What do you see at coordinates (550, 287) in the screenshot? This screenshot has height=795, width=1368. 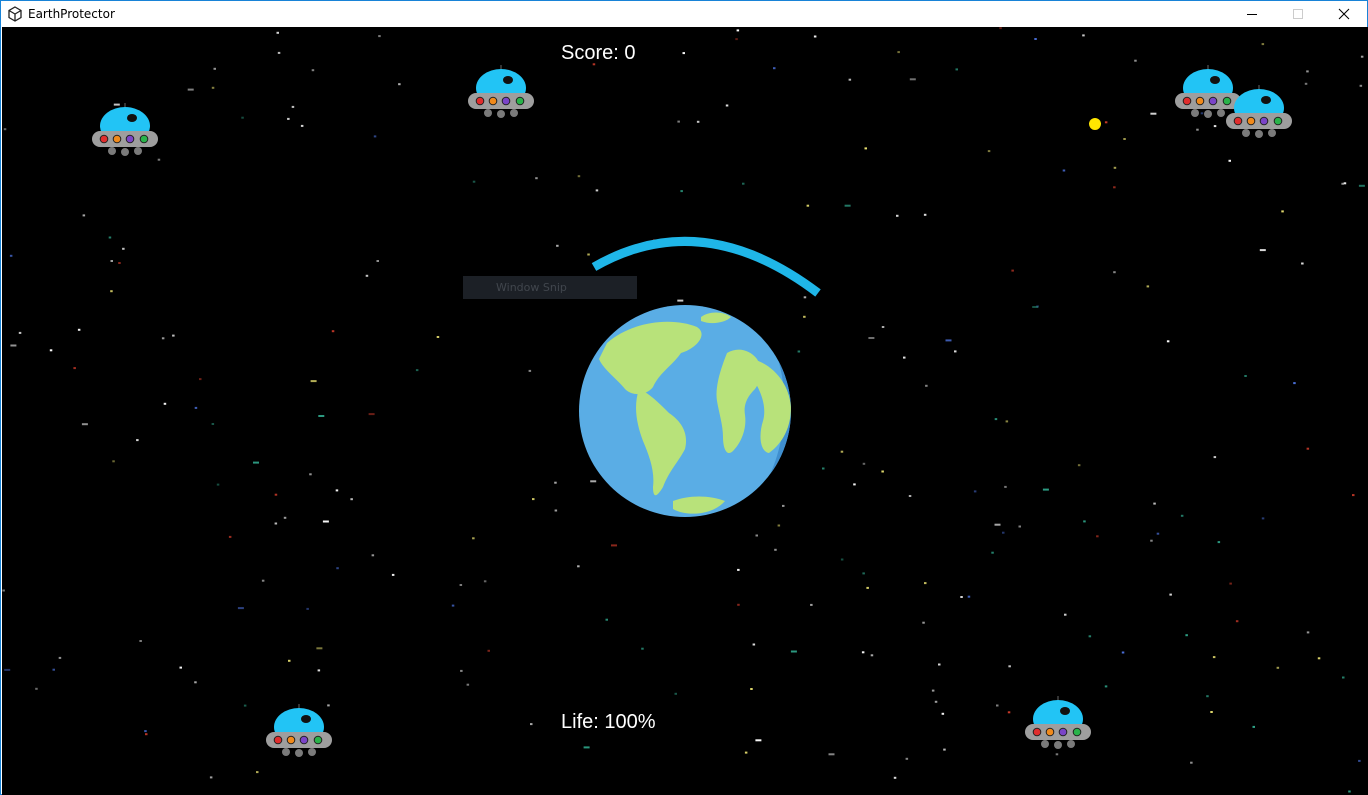 I see `window-snip-overlay: Window Snip` at bounding box center [550, 287].